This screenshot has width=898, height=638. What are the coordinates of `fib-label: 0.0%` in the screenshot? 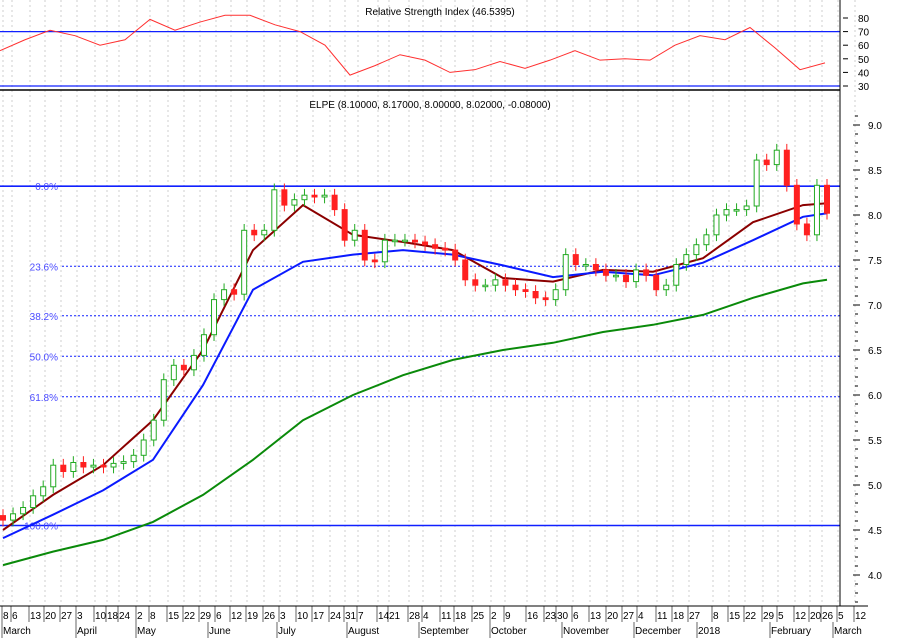 It's located at (46, 187).